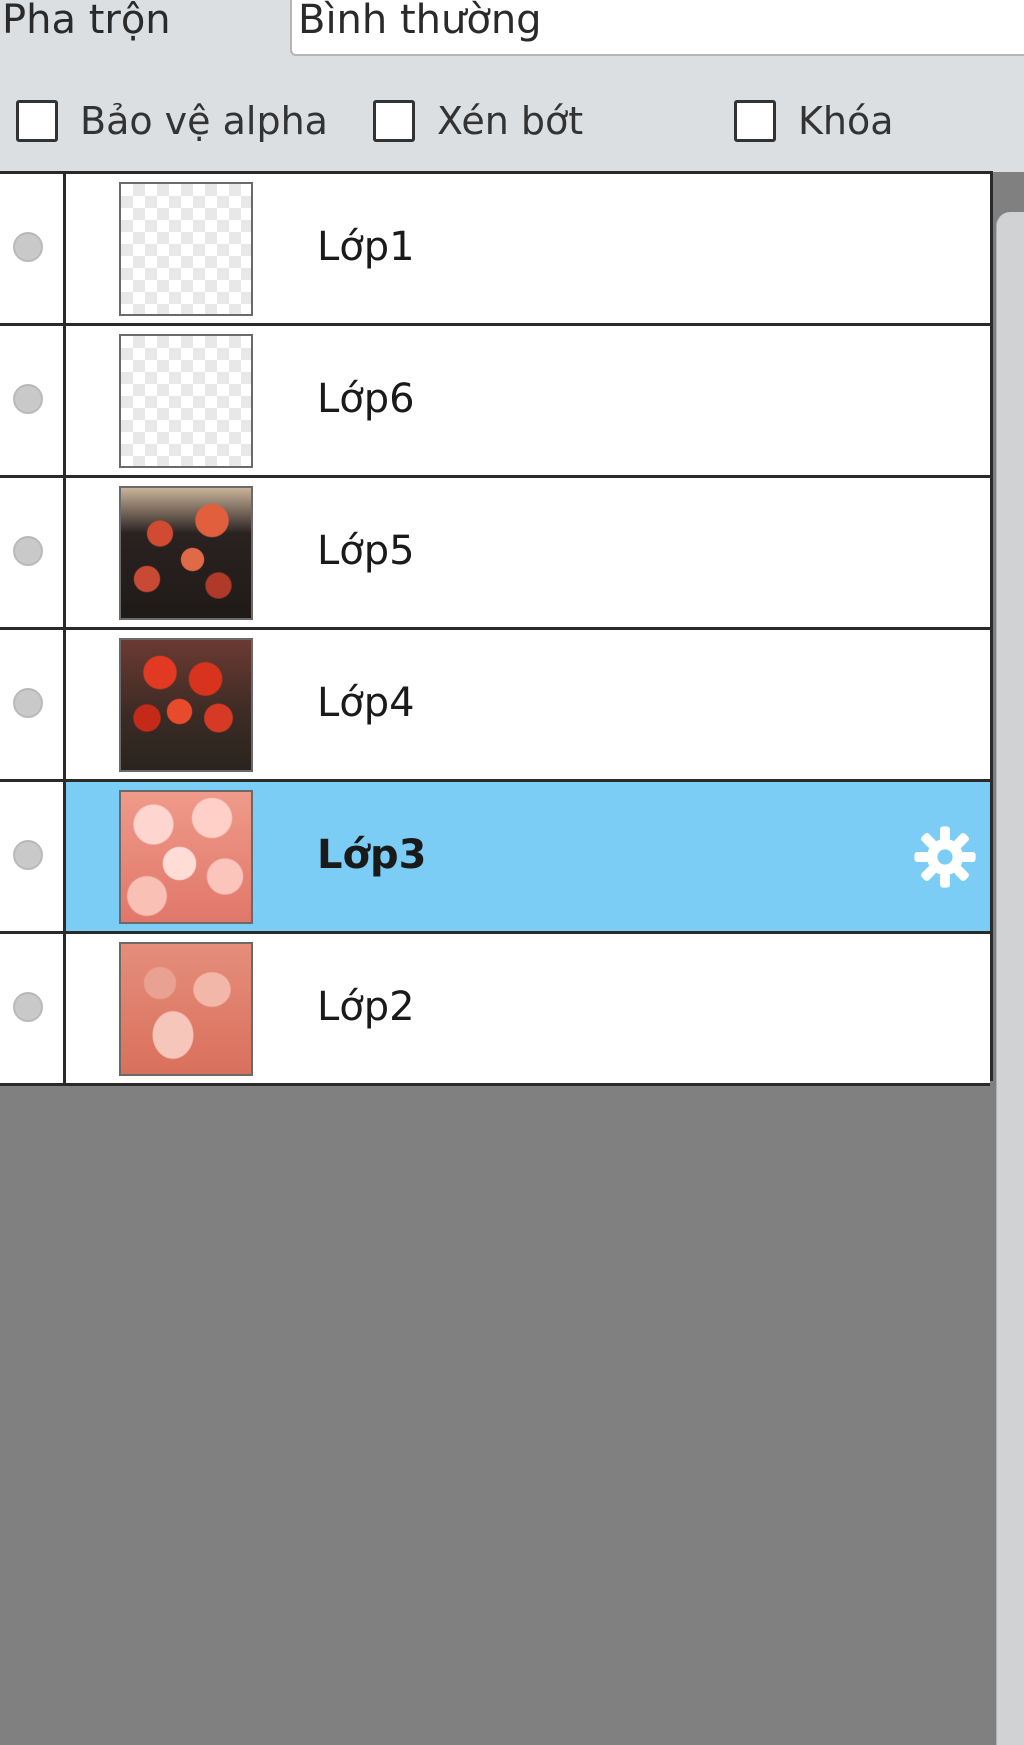 The image size is (1024, 1745). Describe the element at coordinates (366, 703) in the screenshot. I see `layer-name: Lớp4` at that location.